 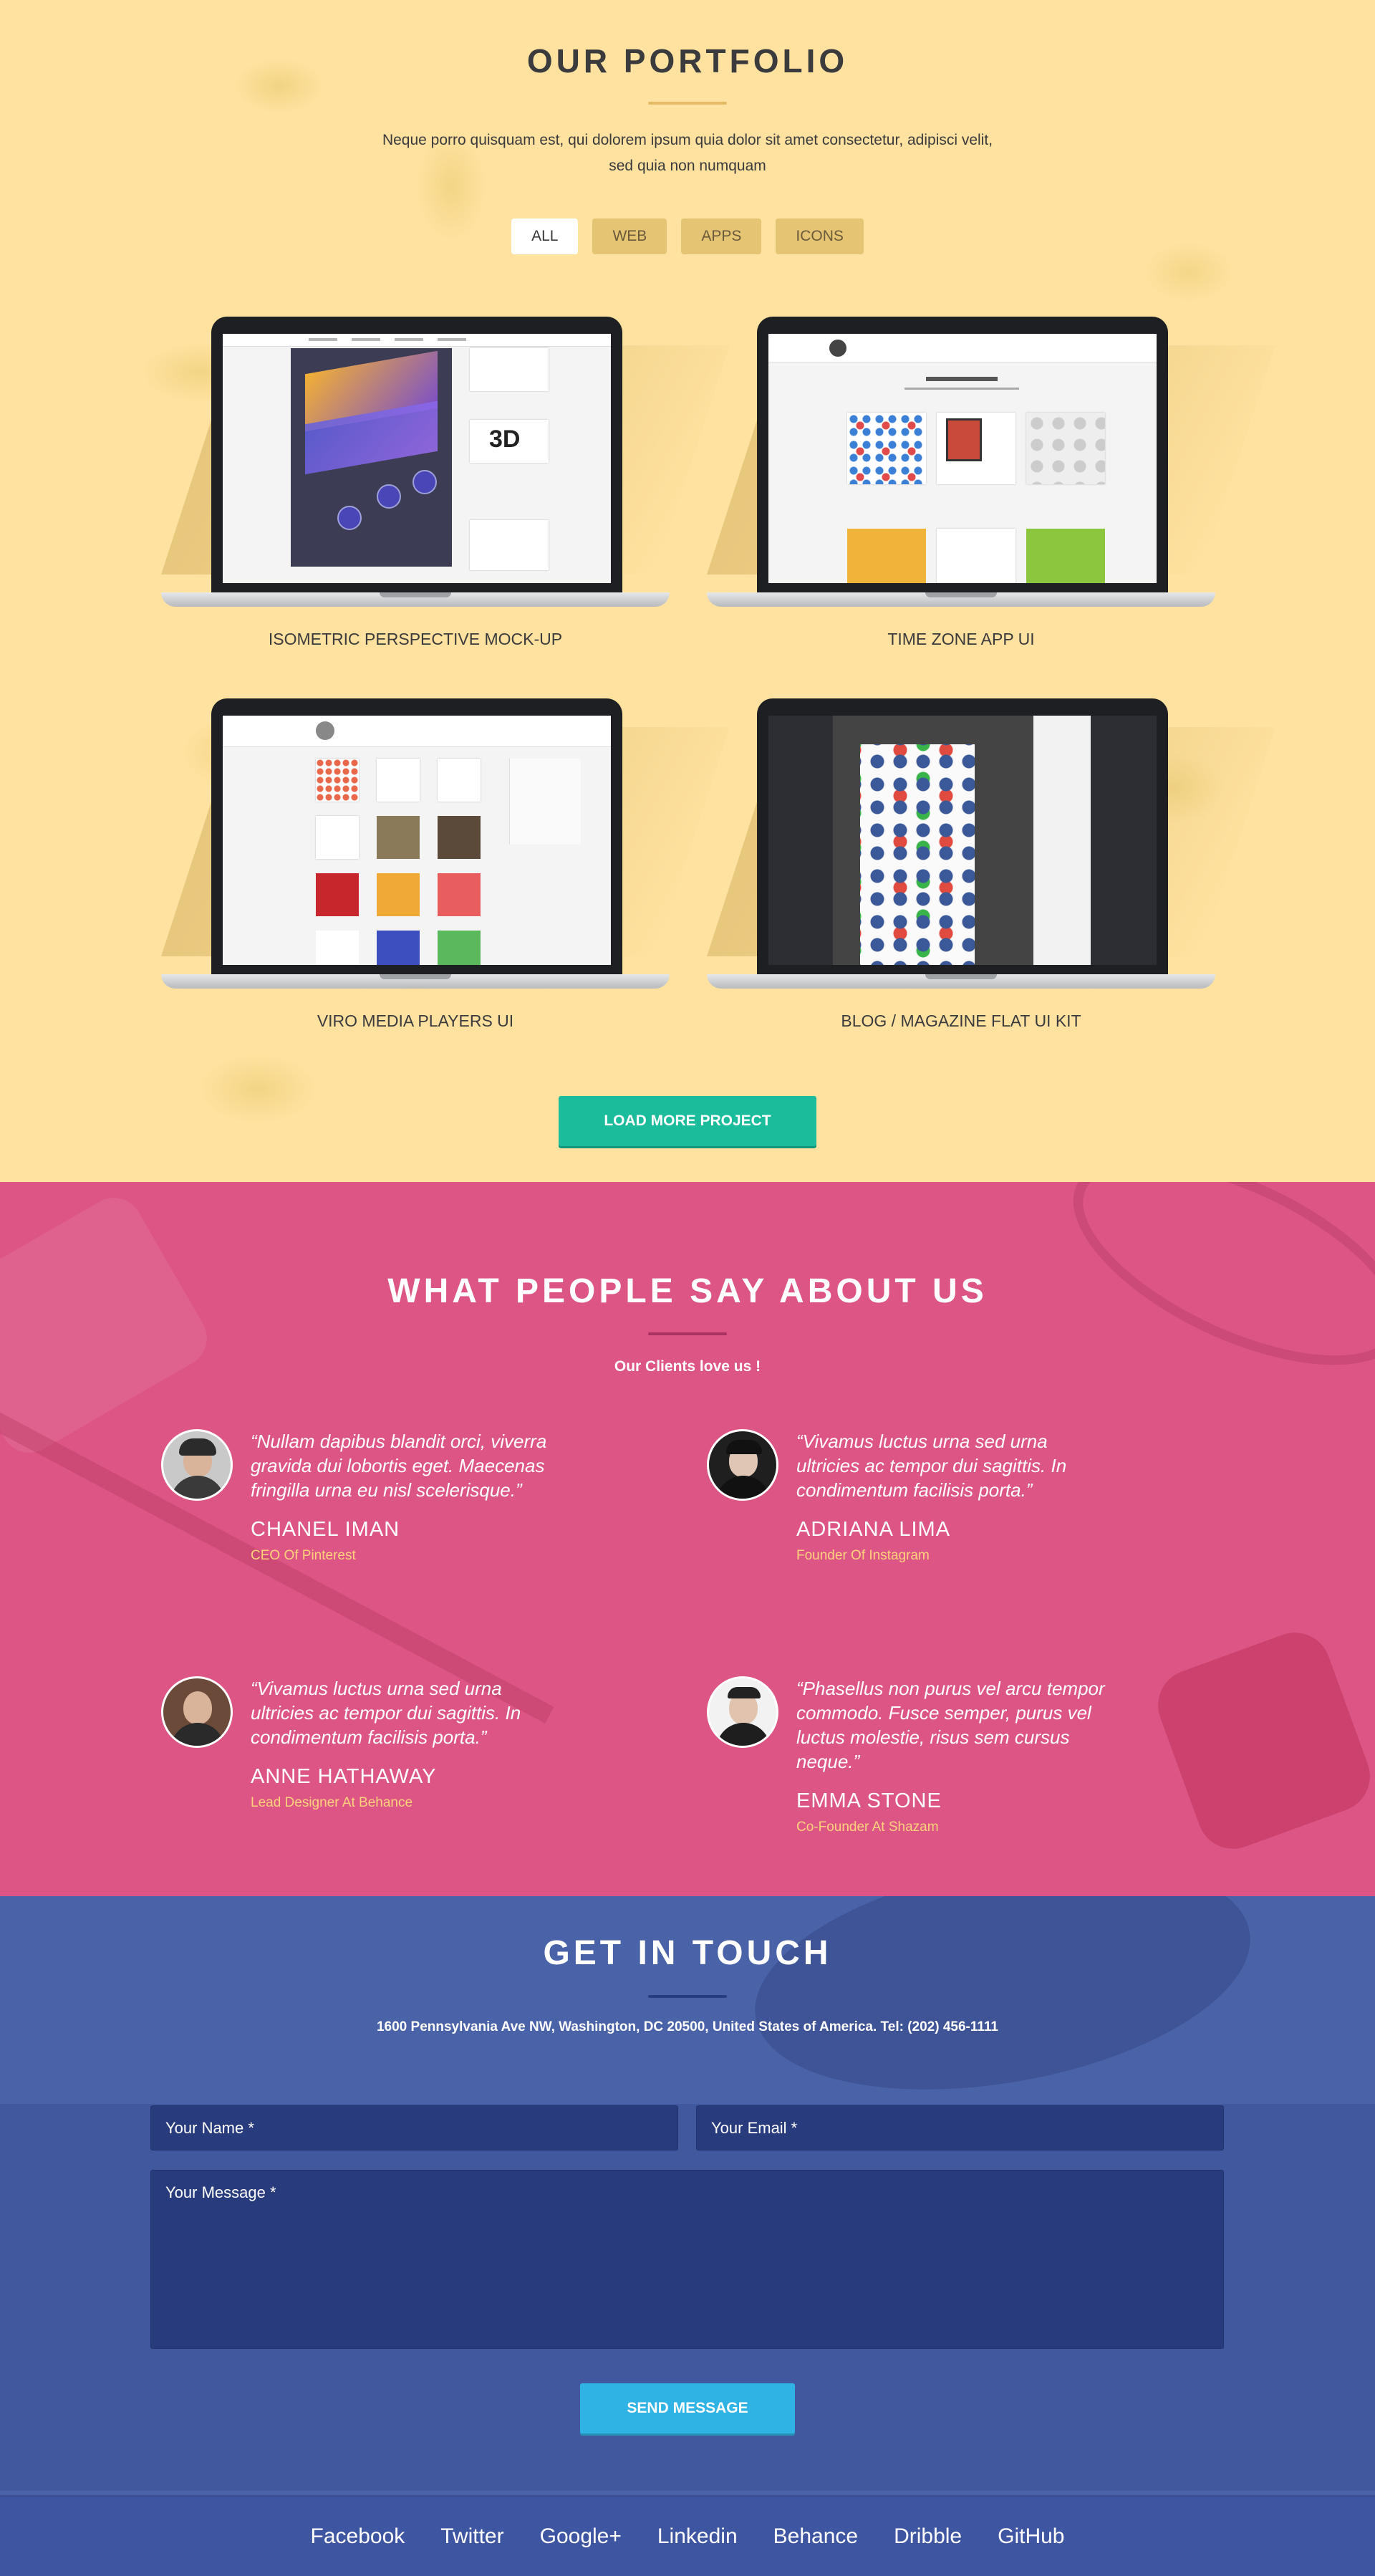 What do you see at coordinates (928, 2537) in the screenshot?
I see `dribble-link: Dribble` at bounding box center [928, 2537].